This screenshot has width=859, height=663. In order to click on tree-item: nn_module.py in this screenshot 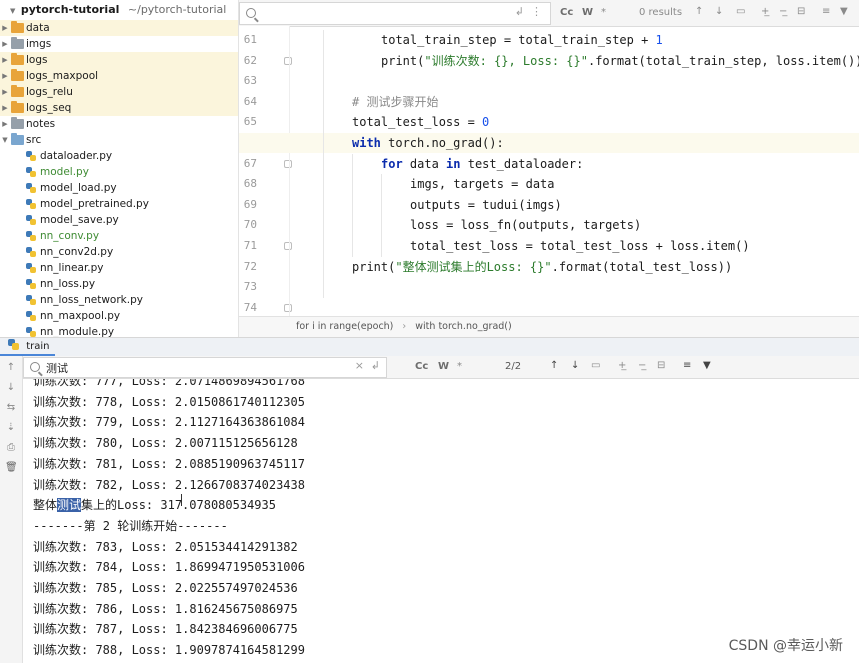, I will do `click(119, 330)`.